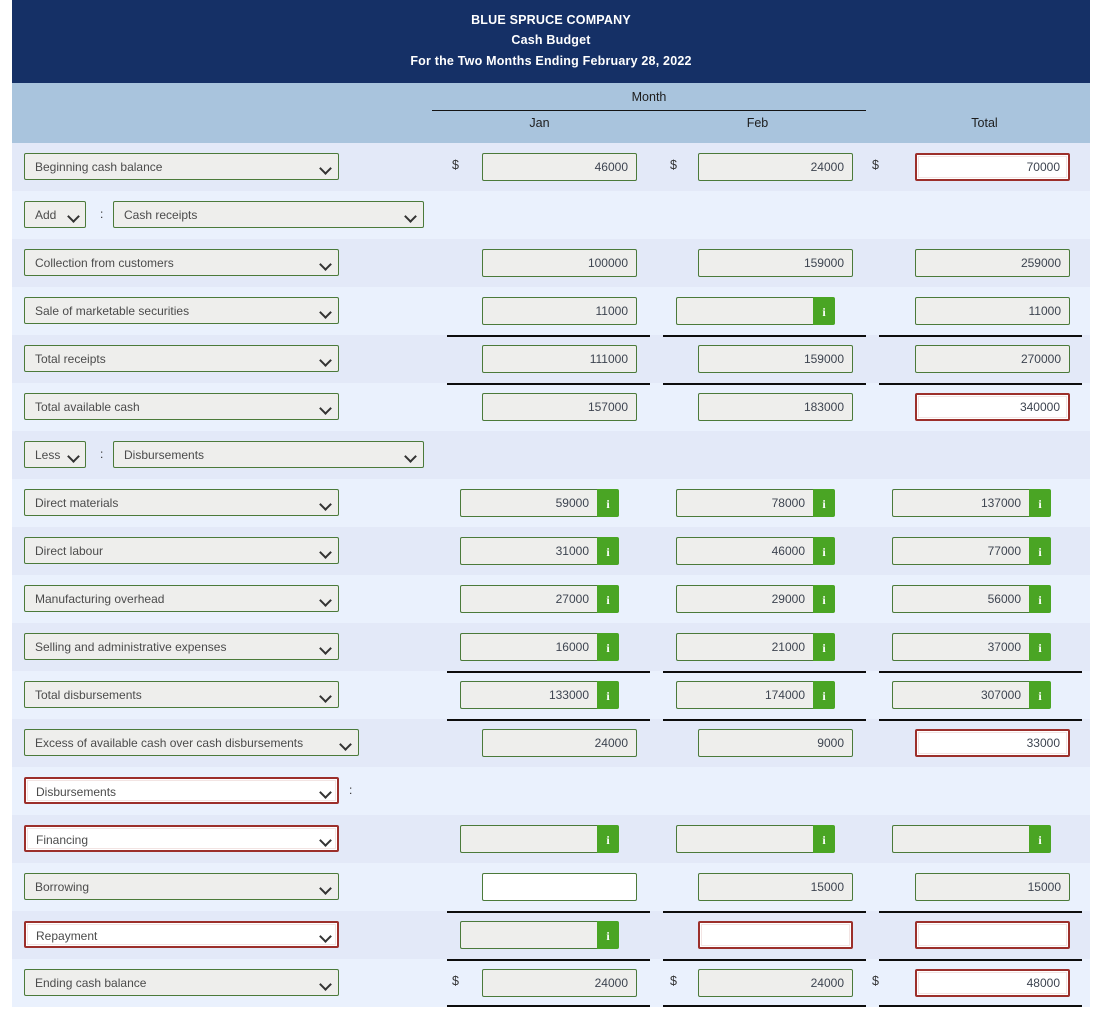 This screenshot has width=1102, height=1035. I want to click on label-select-add-cash-receipts: Cash receipts, so click(268, 214).